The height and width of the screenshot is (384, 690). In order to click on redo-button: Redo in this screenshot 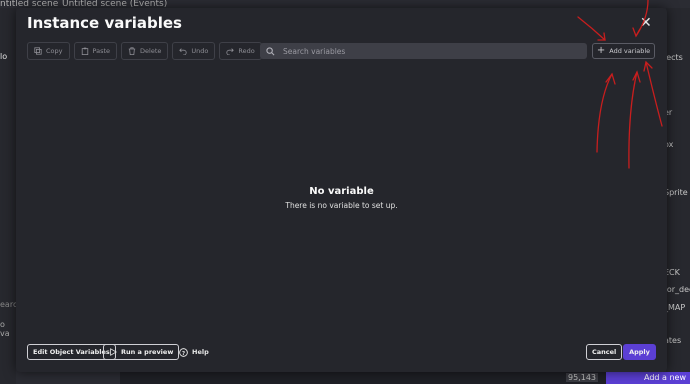, I will do `click(240, 51)`.